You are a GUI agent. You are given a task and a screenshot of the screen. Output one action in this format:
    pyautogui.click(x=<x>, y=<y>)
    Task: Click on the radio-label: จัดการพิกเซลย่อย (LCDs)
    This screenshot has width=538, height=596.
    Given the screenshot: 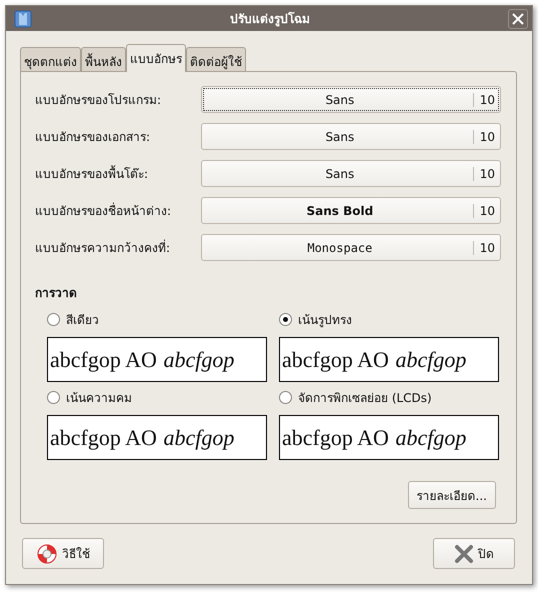 What is the action you would take?
    pyautogui.click(x=365, y=397)
    